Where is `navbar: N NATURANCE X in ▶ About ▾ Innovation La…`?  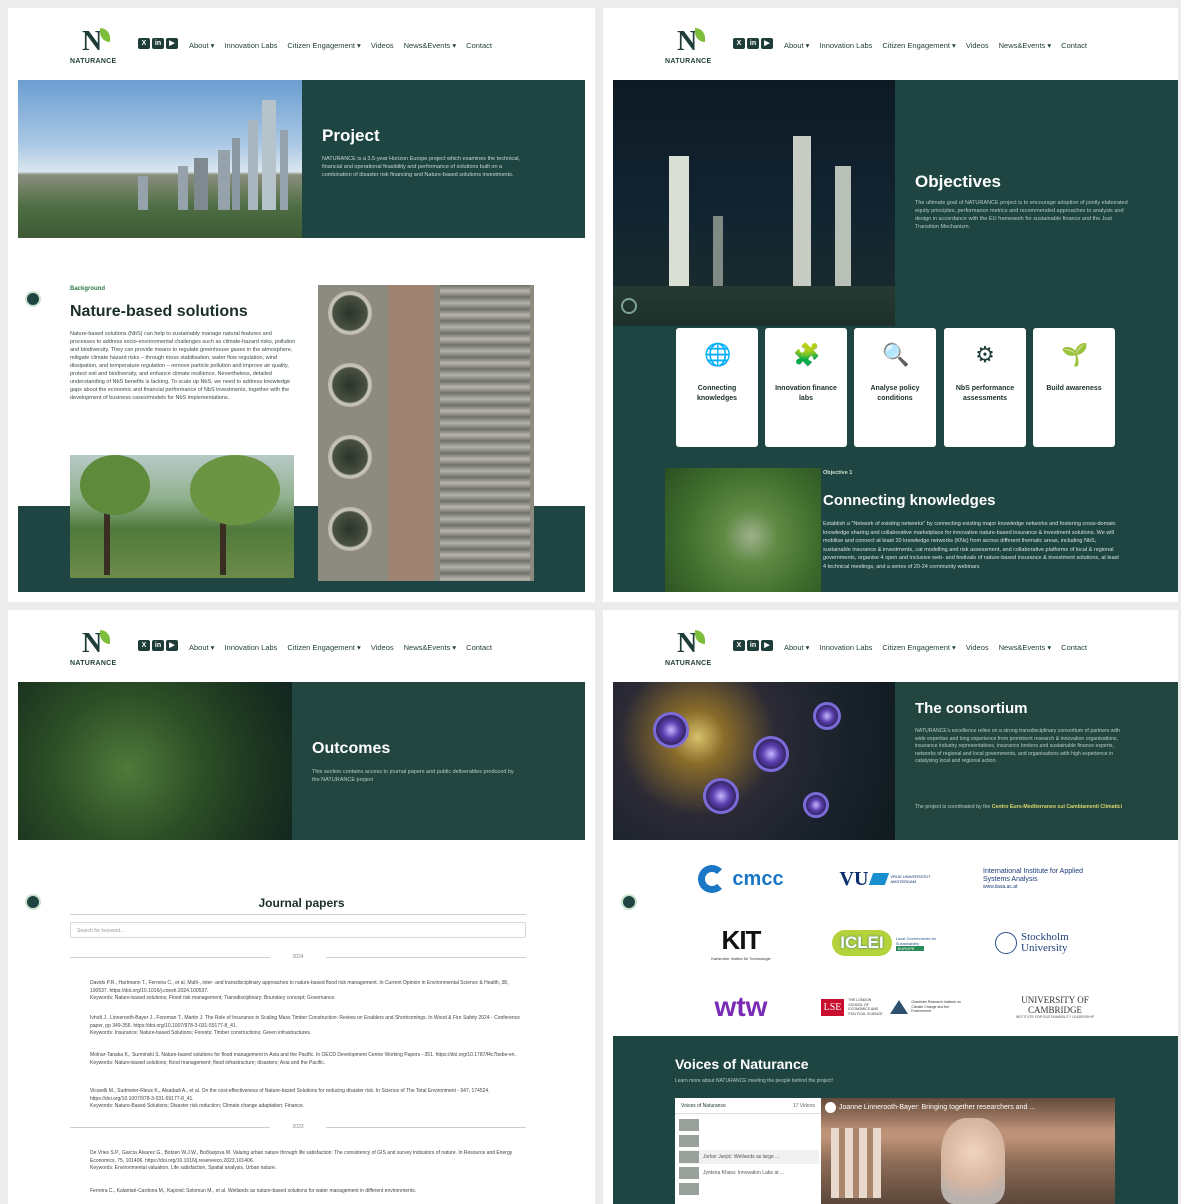 navbar: N NATURANCE X in ▶ About ▾ Innovation La… is located at coordinates (301, 44).